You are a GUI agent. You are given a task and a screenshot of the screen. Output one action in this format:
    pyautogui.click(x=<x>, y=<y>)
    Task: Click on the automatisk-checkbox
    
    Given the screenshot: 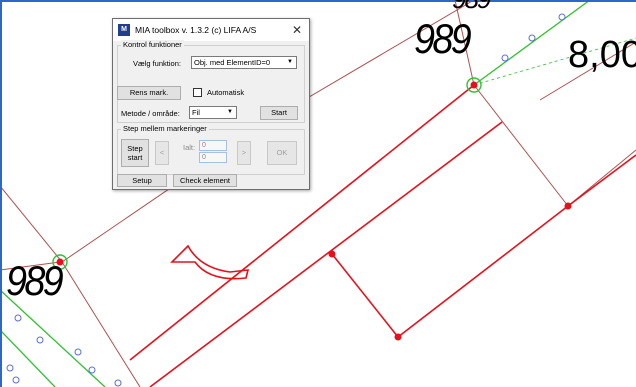 What is the action you would take?
    pyautogui.click(x=197, y=92)
    